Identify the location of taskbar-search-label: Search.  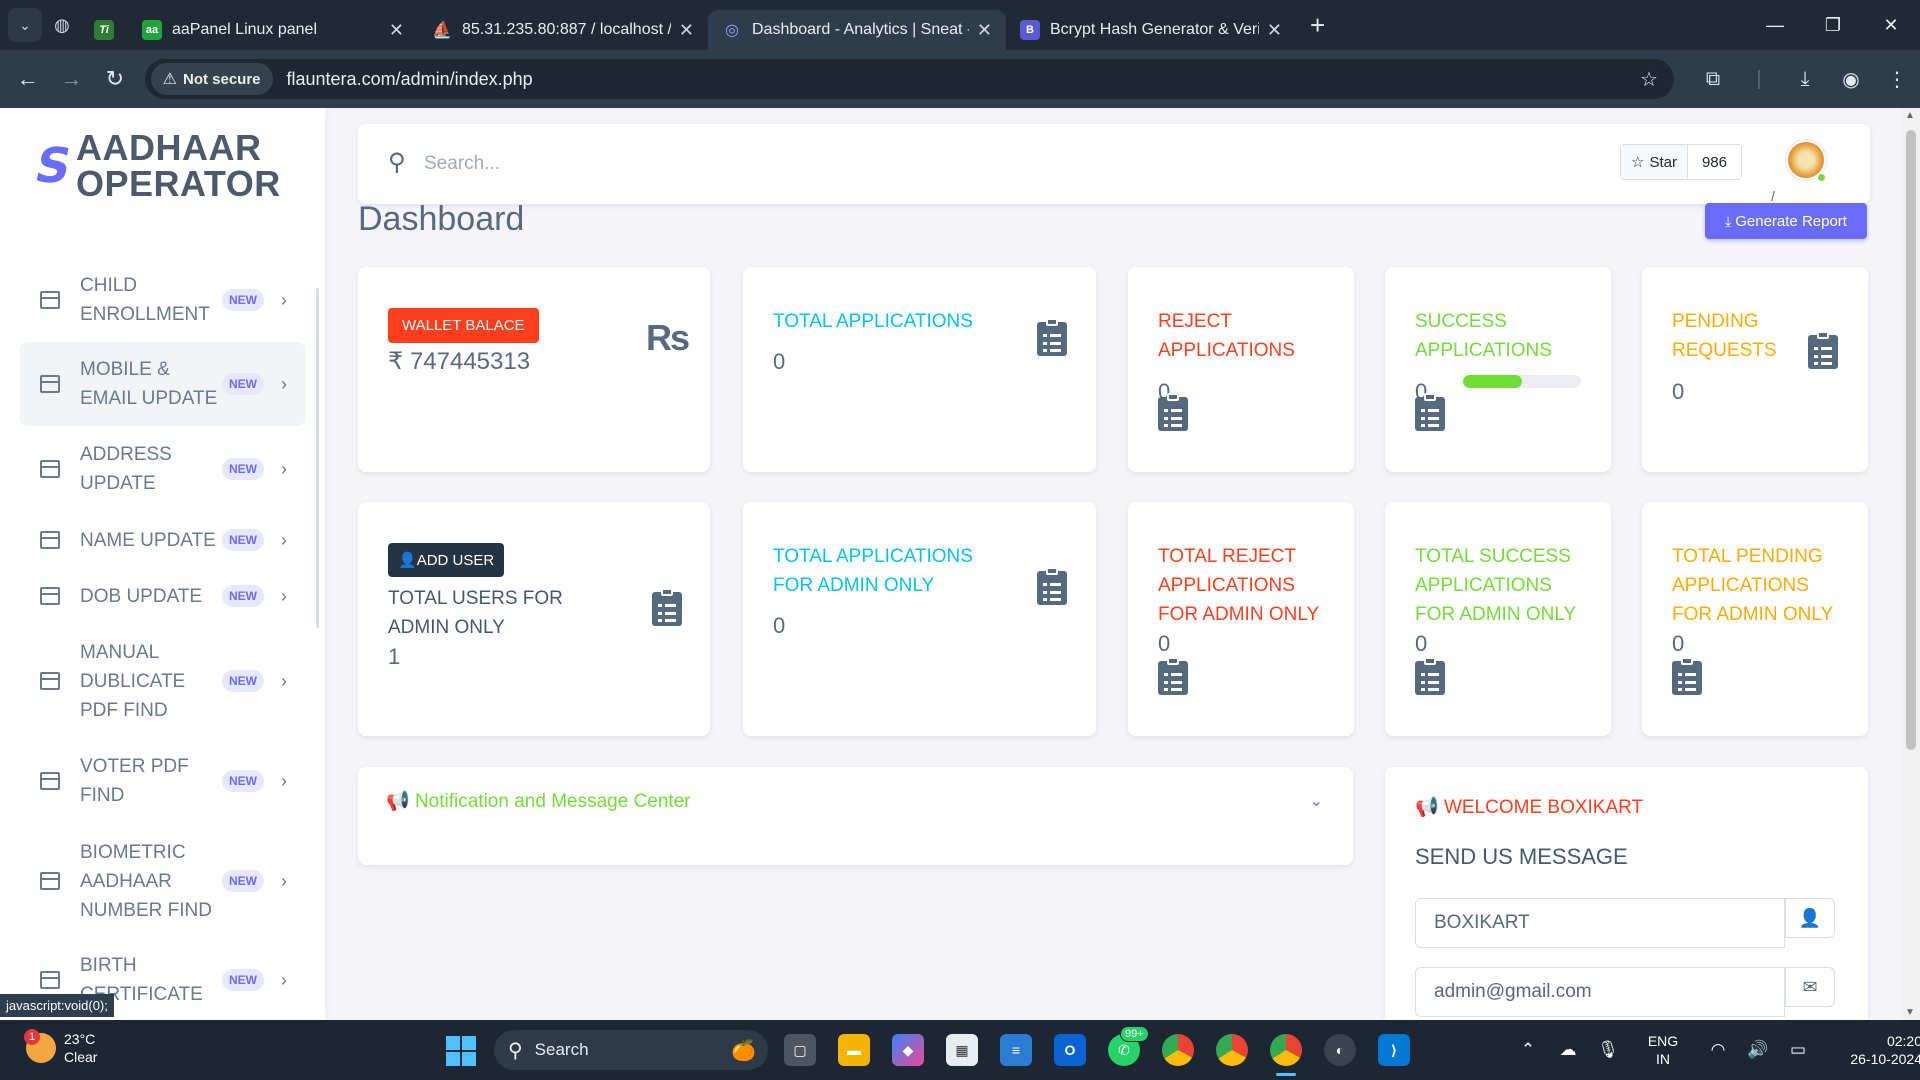
(561, 1049).